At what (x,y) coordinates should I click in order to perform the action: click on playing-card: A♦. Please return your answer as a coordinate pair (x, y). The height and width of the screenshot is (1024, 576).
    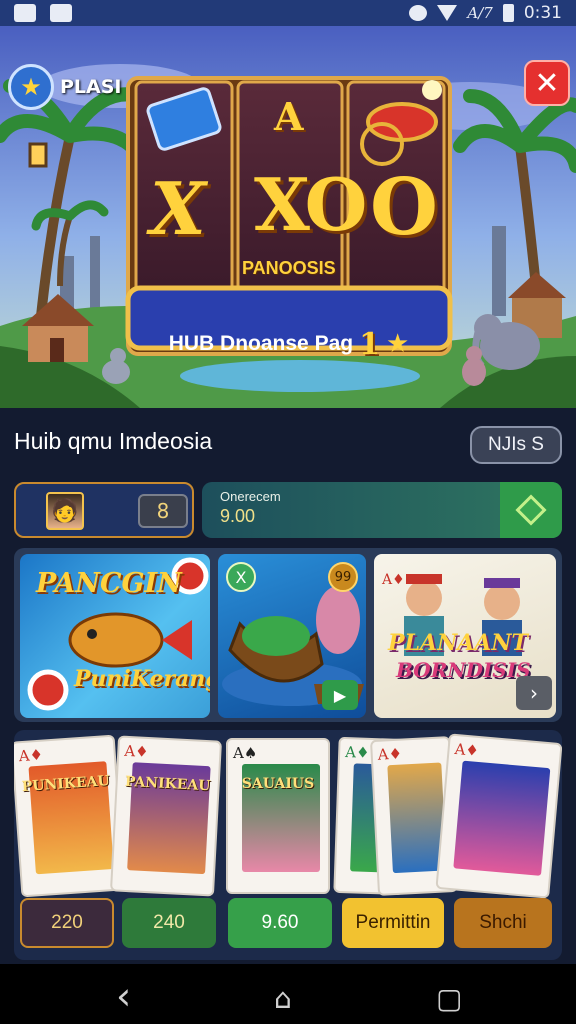
    Looking at the image, I should click on (498, 816).